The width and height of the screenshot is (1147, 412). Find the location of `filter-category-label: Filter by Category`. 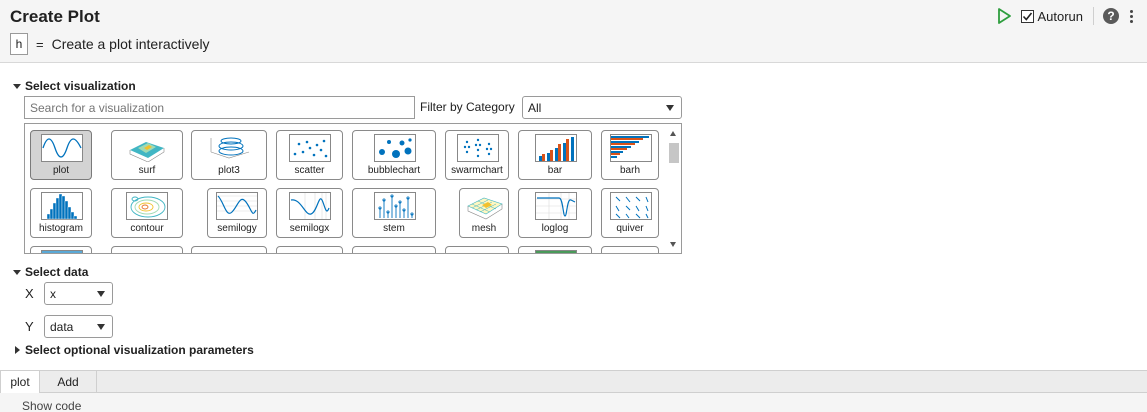

filter-category-label: Filter by Category is located at coordinates (467, 107).